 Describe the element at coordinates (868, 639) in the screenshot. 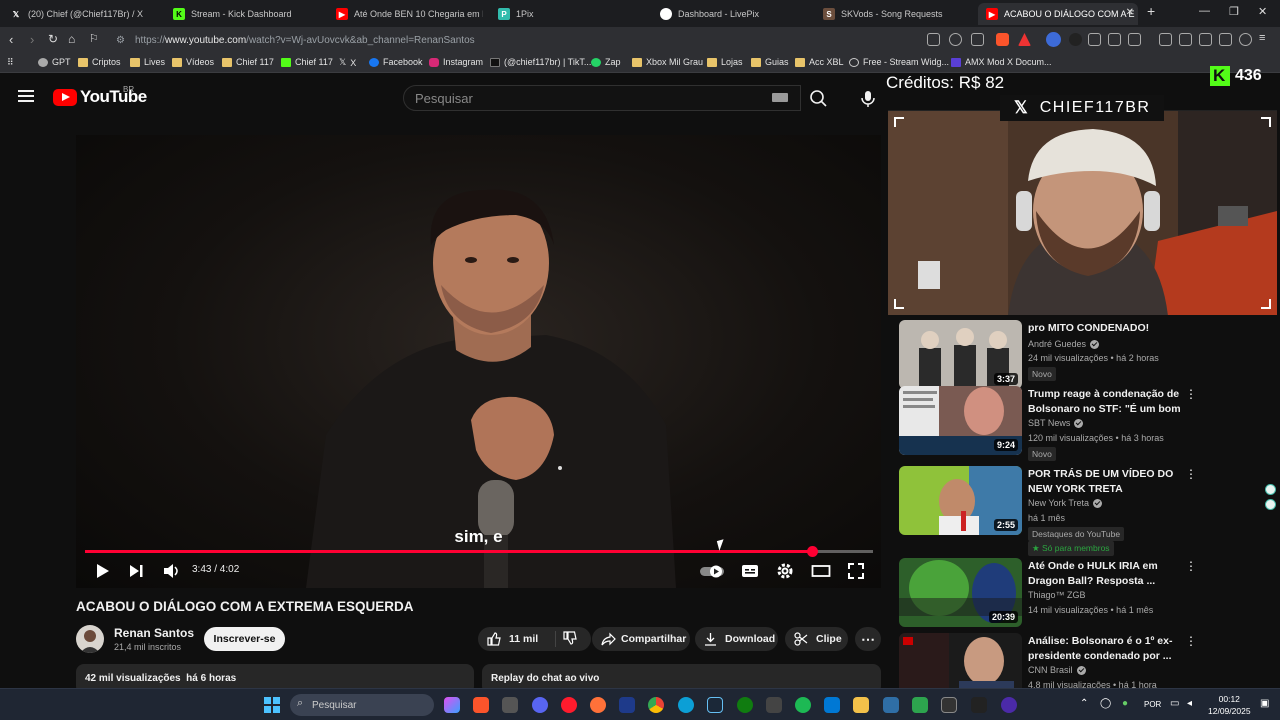

I see `more-actions-icon: ⋯` at that location.